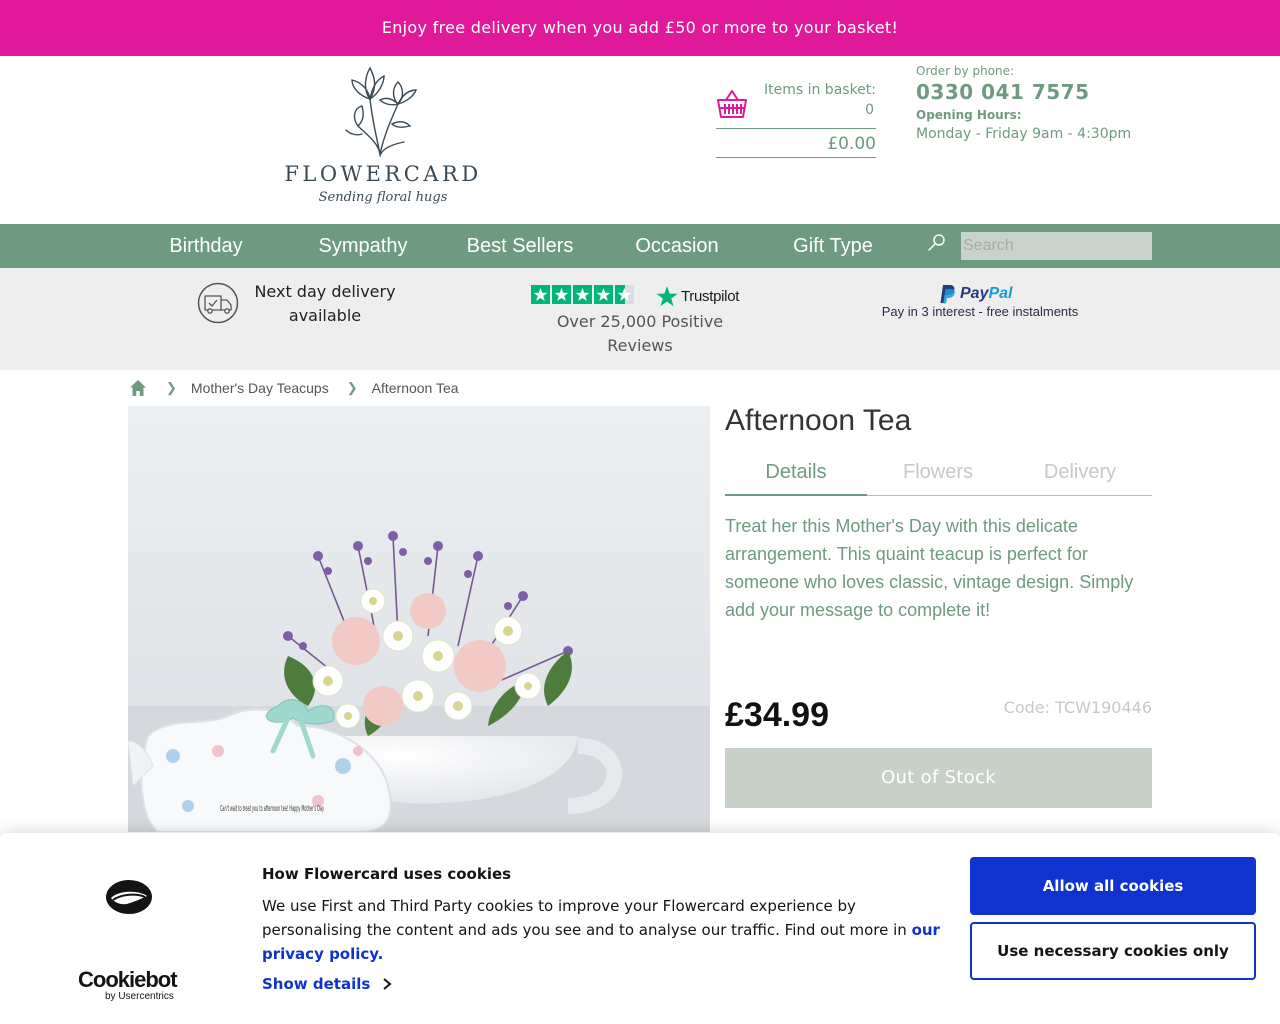 The height and width of the screenshot is (1024, 1280). Describe the element at coordinates (833, 246) in the screenshot. I see `nav-item-gift-type: Gift Type` at that location.